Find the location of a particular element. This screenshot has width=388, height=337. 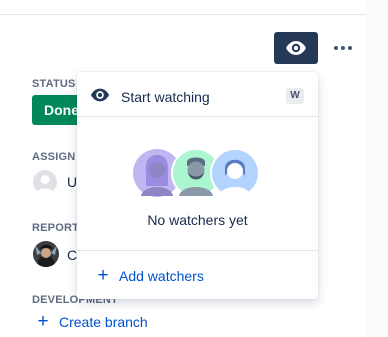

keyboard-shortcut-badge: W is located at coordinates (295, 96).